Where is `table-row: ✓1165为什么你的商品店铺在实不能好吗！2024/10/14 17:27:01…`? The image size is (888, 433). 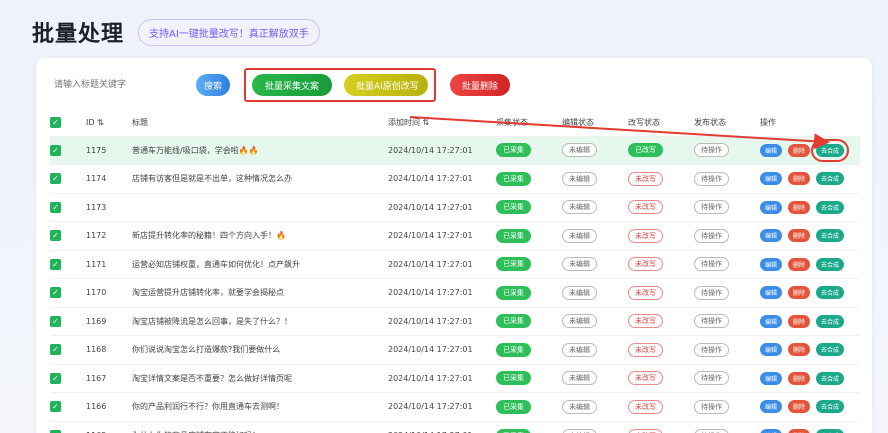 table-row: ✓1165为什么你的商品店铺在实不能好吗！2024/10/14 17:27:01… is located at coordinates (455, 427).